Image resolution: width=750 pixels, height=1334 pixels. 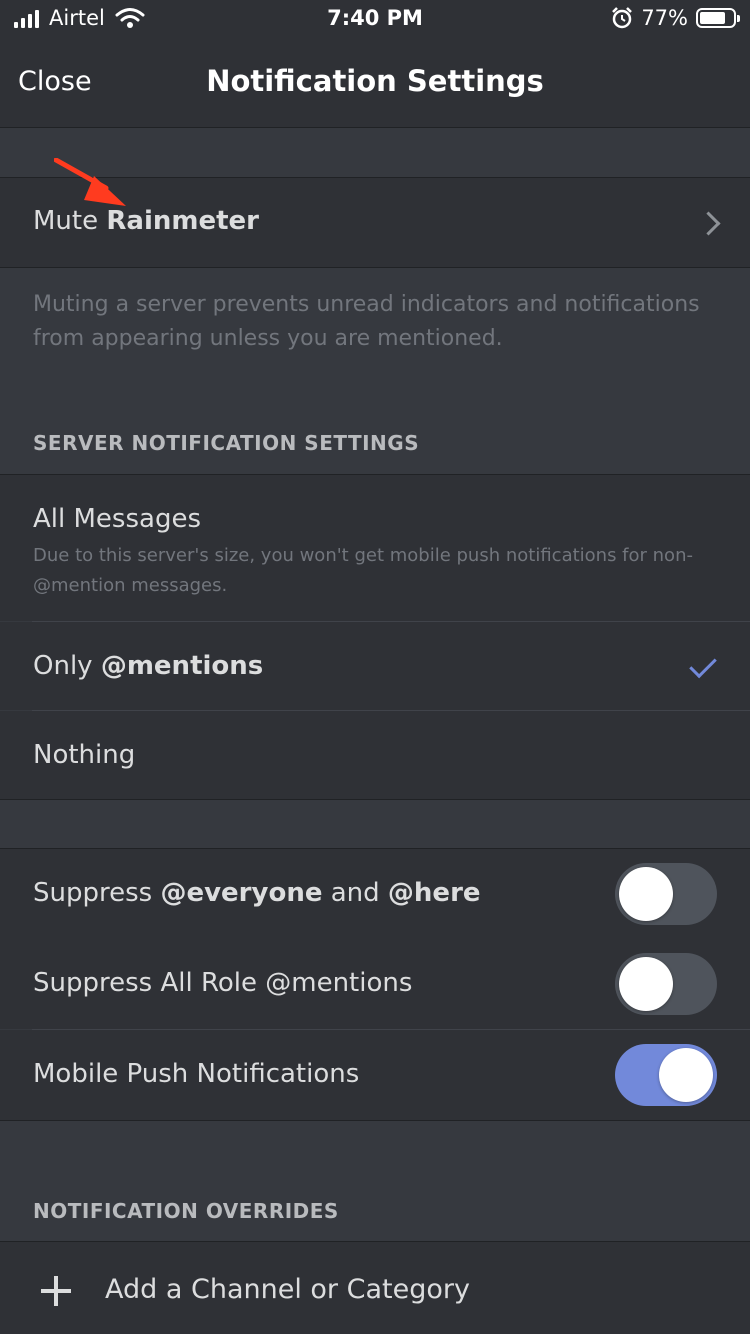 I want to click on server-notification-header: SERVER NOTIFICATION SETTINGS, so click(x=226, y=443).